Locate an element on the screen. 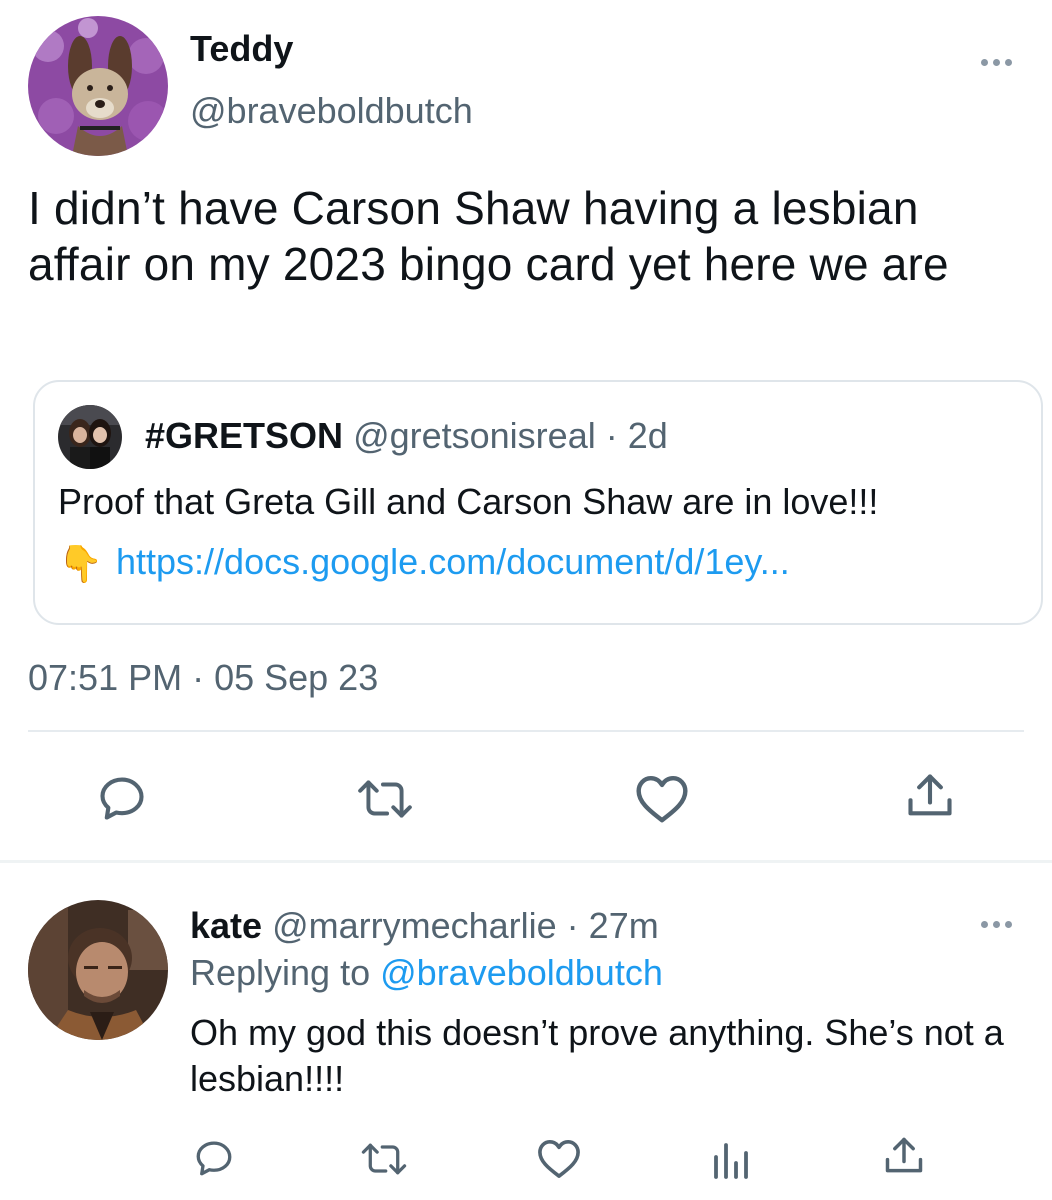  user-handle: @braveboldbutch is located at coordinates (331, 111).